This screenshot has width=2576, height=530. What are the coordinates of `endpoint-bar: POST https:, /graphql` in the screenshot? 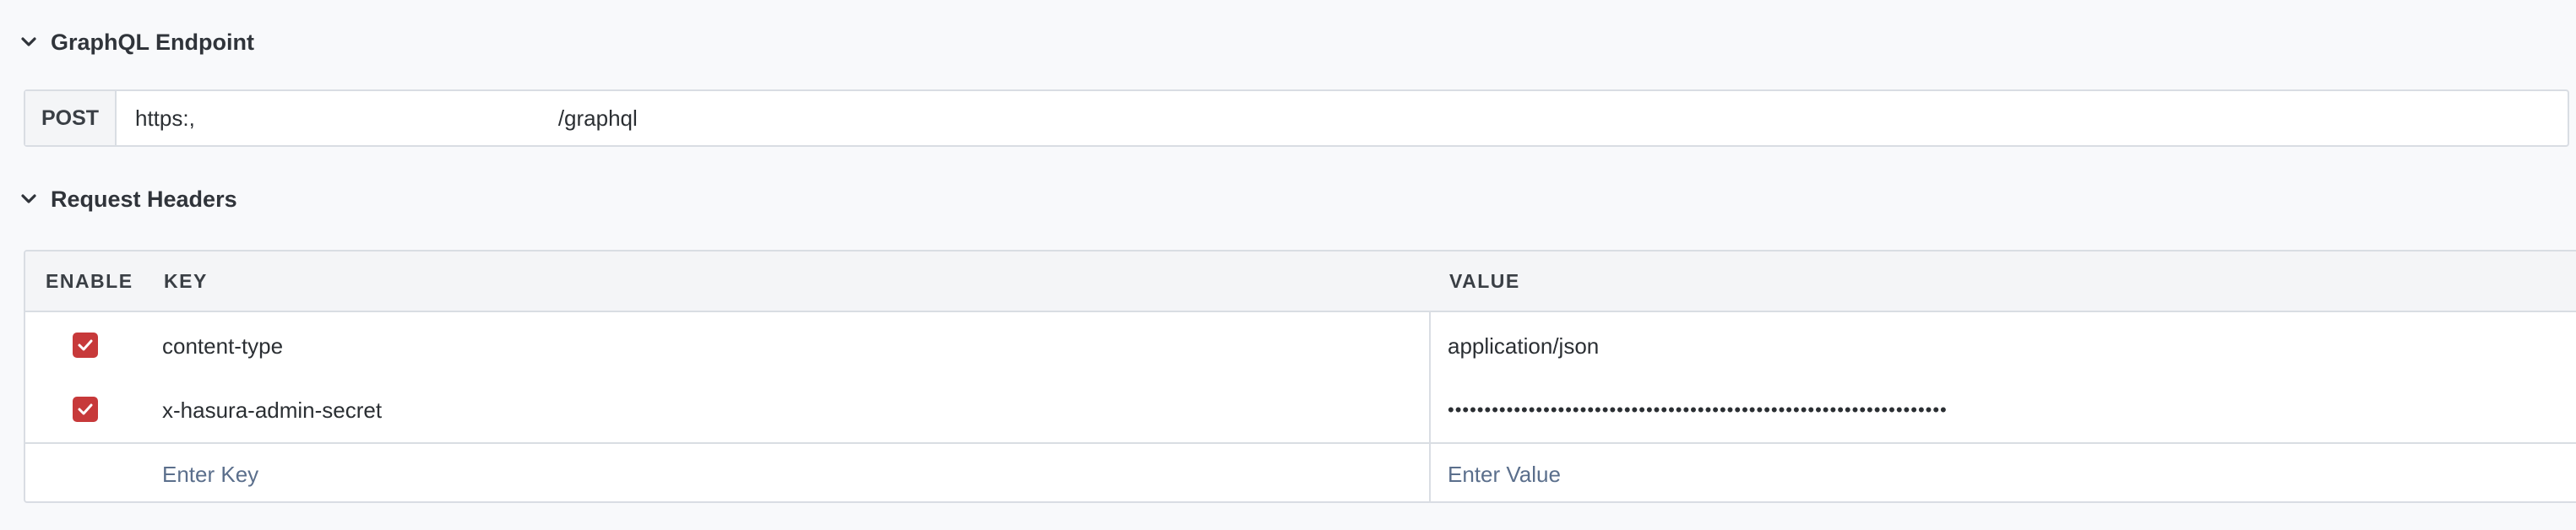 It's located at (1296, 118).